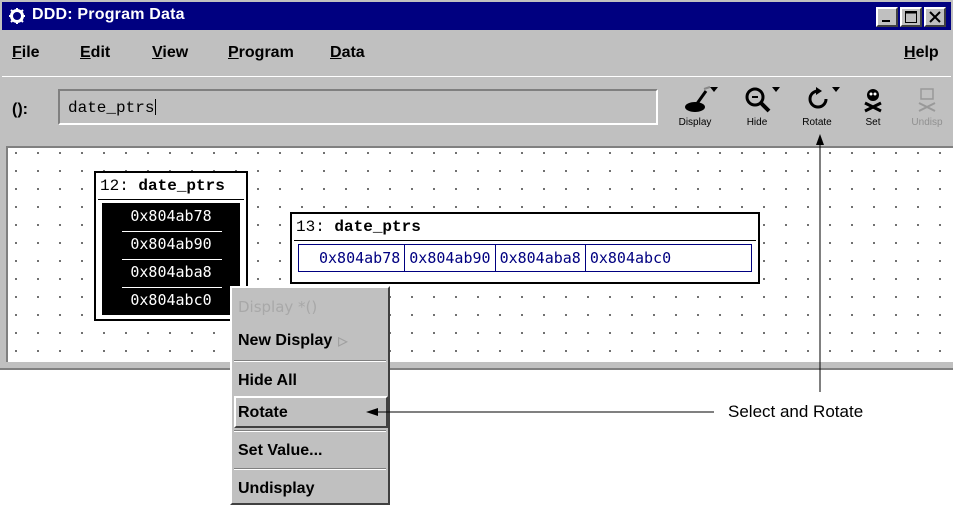  What do you see at coordinates (796, 411) in the screenshot?
I see `annotation-label: Select and Rotate` at bounding box center [796, 411].